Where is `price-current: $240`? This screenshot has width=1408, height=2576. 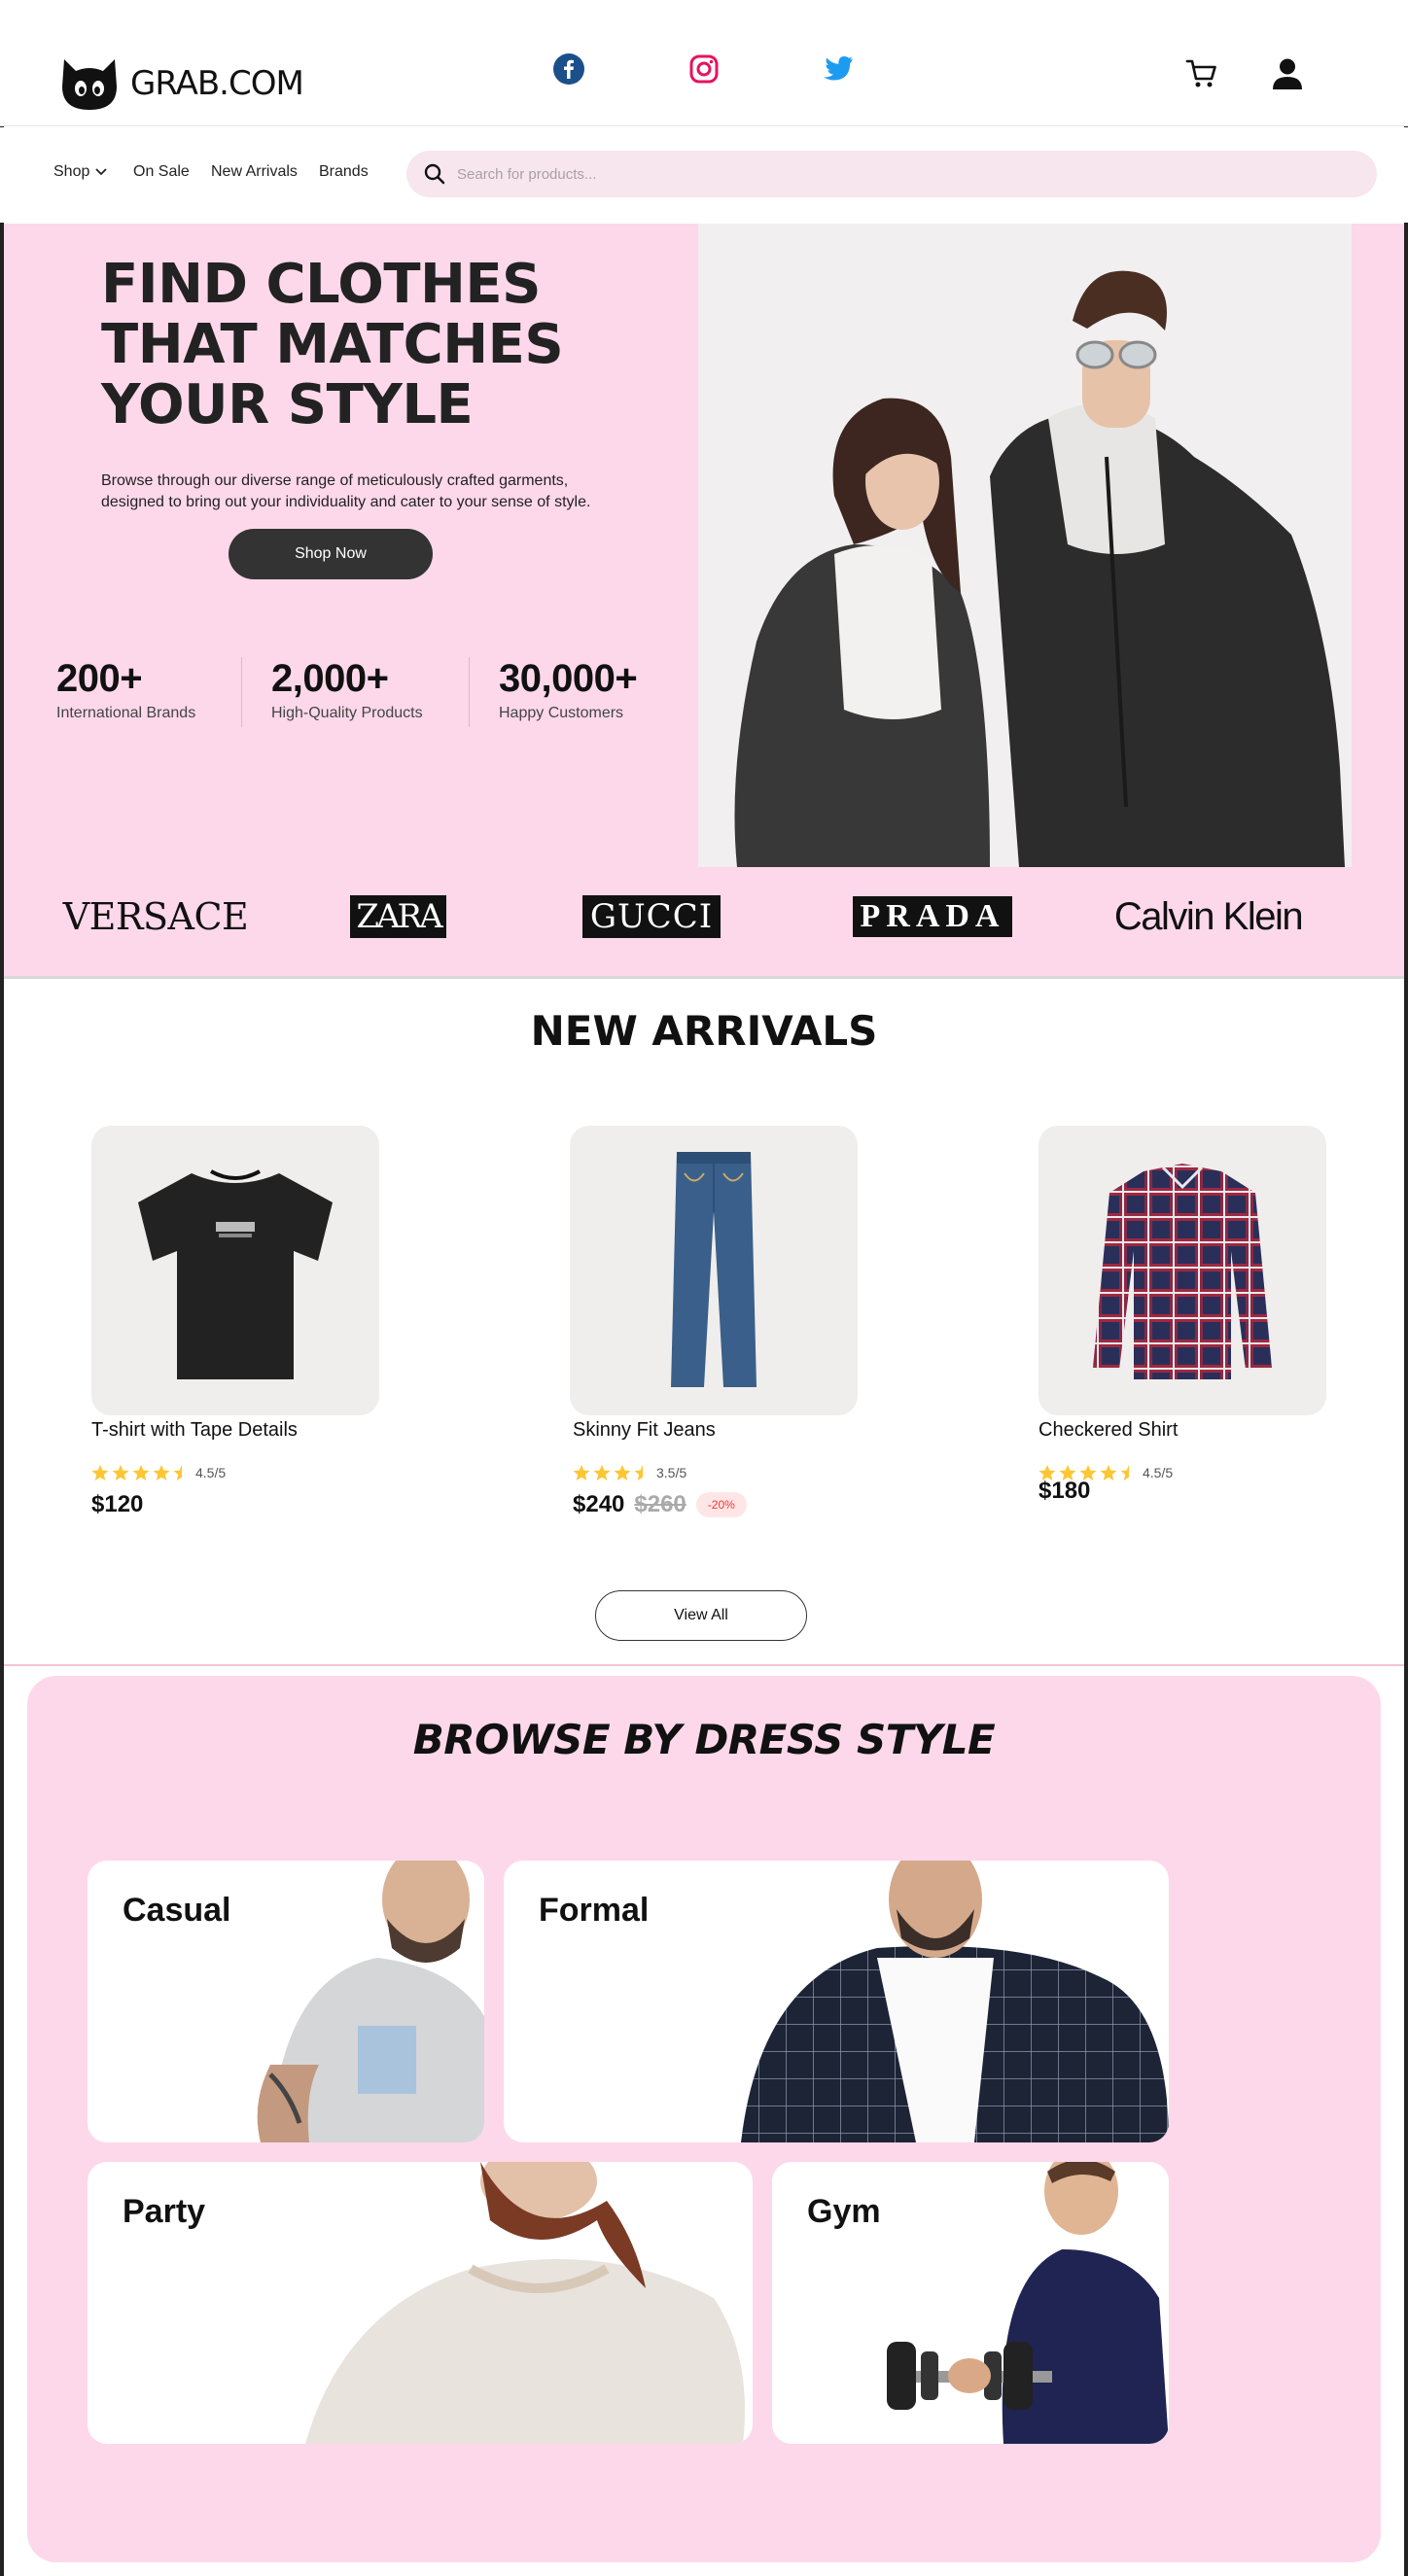
price-current: $240 is located at coordinates (599, 1504).